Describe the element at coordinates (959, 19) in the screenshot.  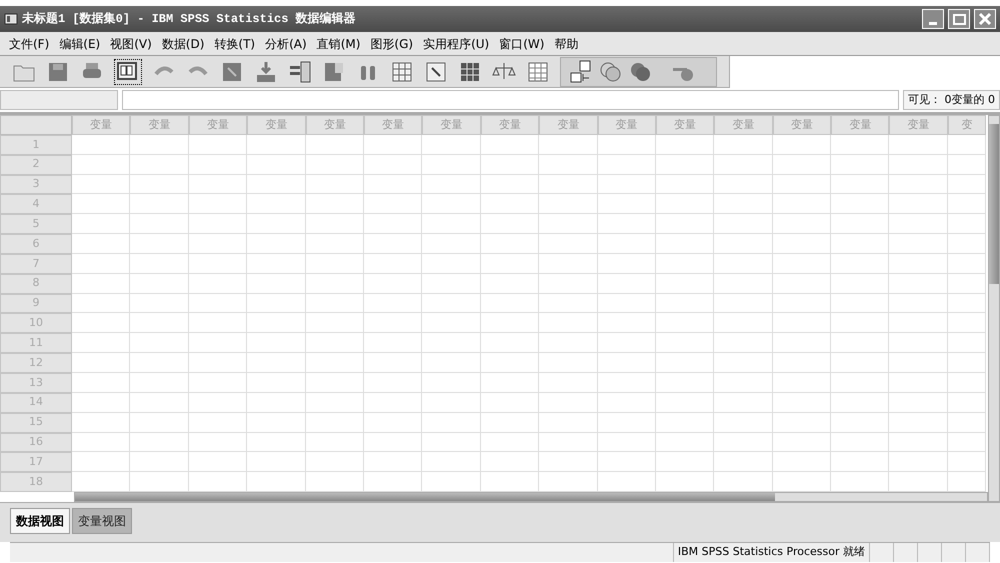
I see `maximize-button` at that location.